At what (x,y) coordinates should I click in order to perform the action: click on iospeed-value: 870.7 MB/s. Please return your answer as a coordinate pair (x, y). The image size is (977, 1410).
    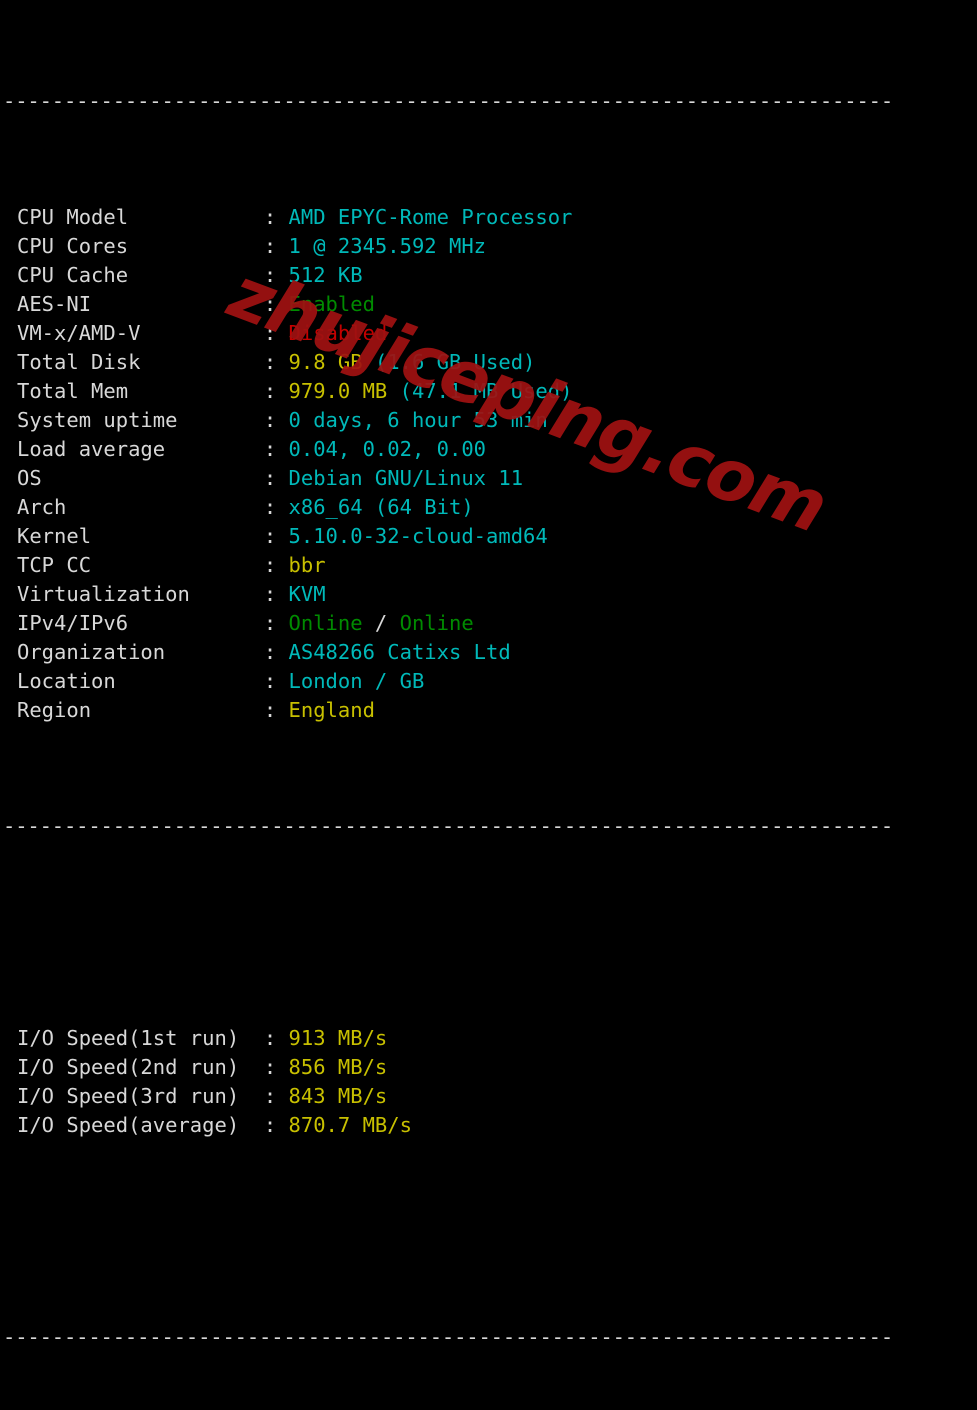
    Looking at the image, I should click on (350, 1125).